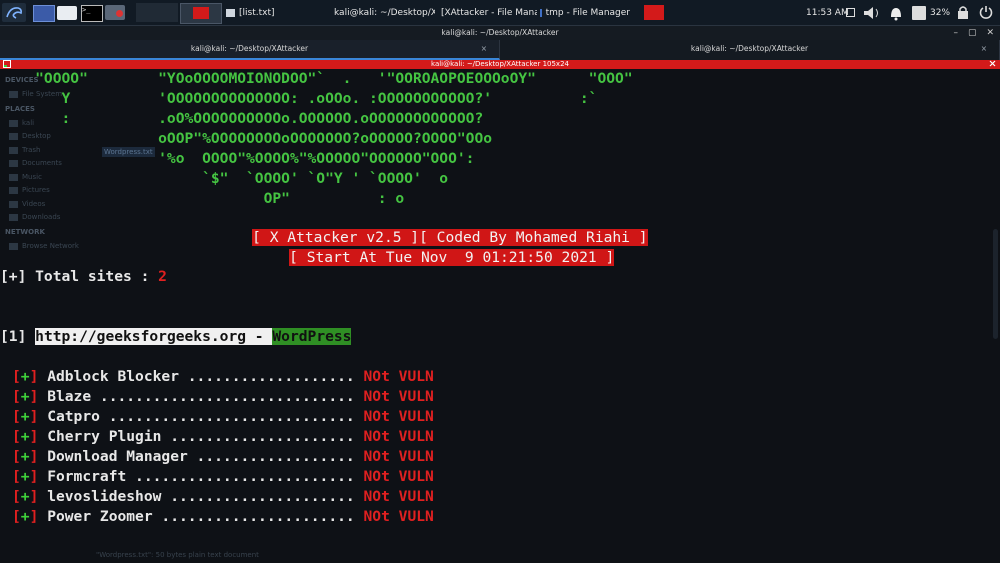 The height and width of the screenshot is (563, 1000). Describe the element at coordinates (154, 336) in the screenshot. I see `site-url: http://geeksforgeeks.org -` at that location.